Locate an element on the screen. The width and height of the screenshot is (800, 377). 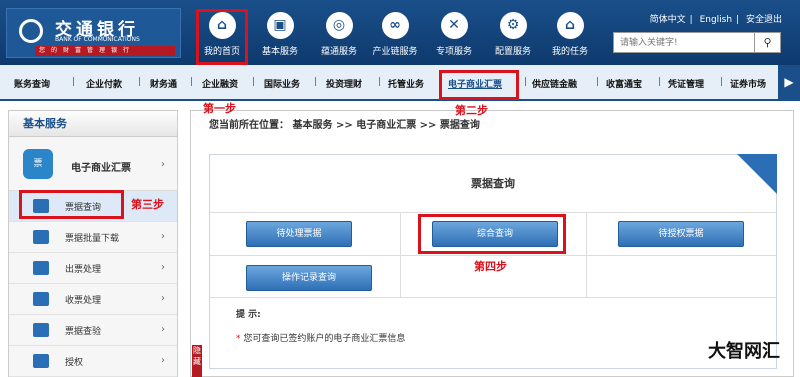
bank-logo-icon is located at coordinates (31, 31).